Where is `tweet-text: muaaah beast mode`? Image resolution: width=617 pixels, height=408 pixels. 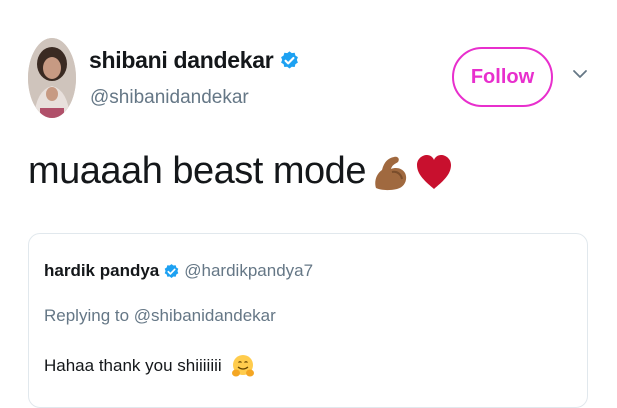
tweet-text: muaaah beast mode is located at coordinates (241, 171).